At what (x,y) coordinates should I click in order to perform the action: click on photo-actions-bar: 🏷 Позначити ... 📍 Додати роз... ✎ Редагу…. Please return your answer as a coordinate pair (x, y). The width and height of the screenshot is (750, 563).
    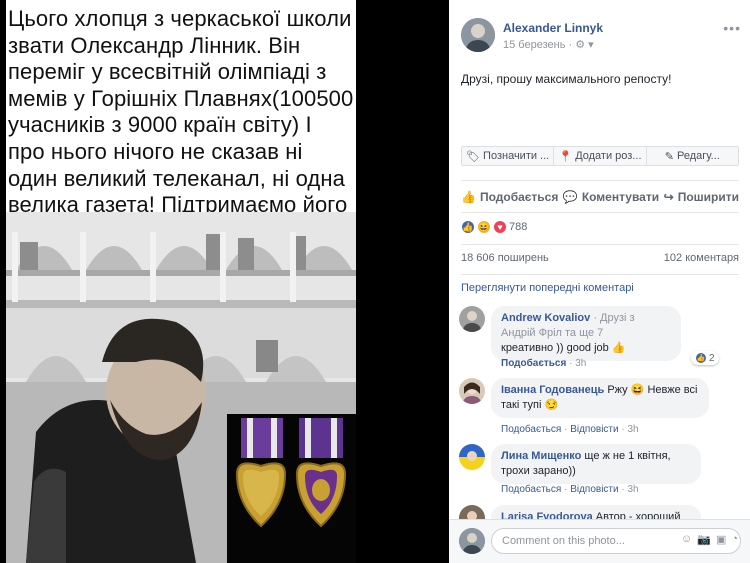
    Looking at the image, I should click on (600, 156).